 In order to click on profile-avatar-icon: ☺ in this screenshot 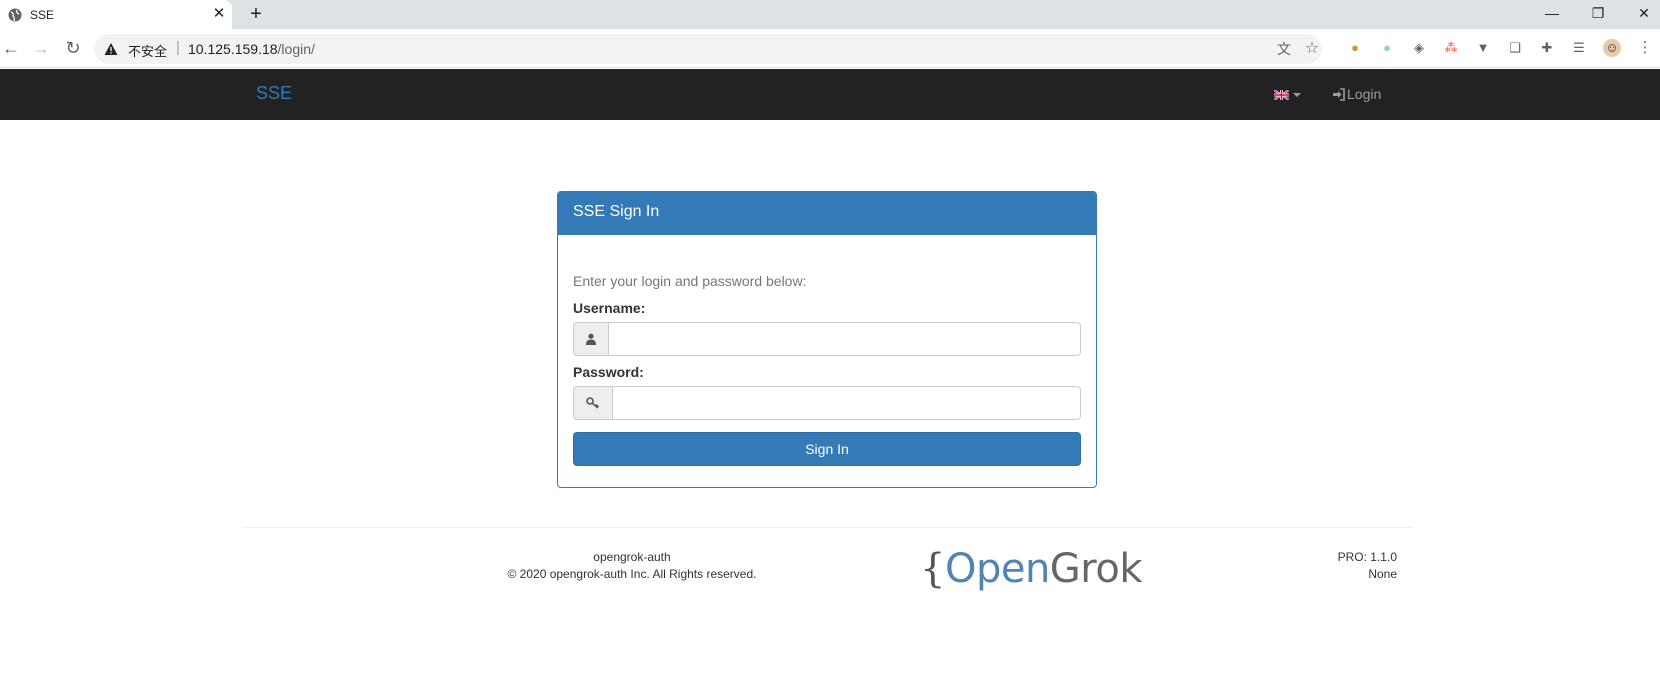, I will do `click(1612, 48)`.